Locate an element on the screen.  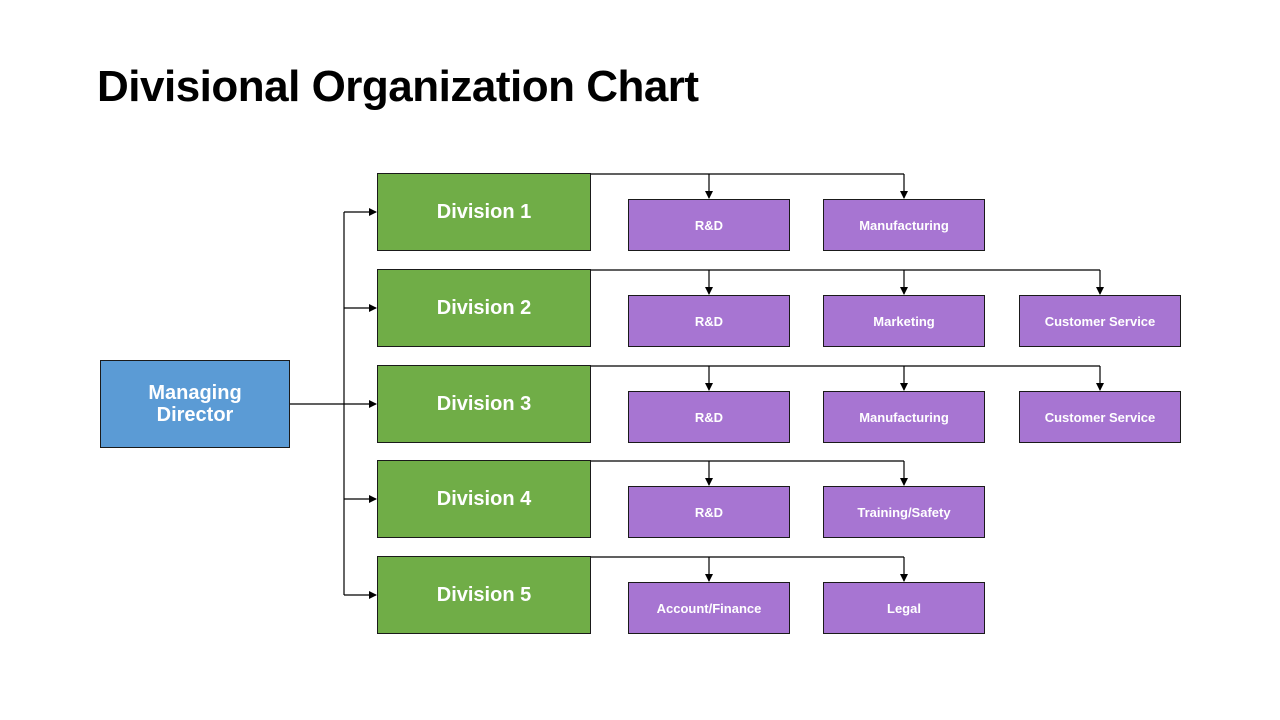
division-label: Division 5 is located at coordinates (484, 594).